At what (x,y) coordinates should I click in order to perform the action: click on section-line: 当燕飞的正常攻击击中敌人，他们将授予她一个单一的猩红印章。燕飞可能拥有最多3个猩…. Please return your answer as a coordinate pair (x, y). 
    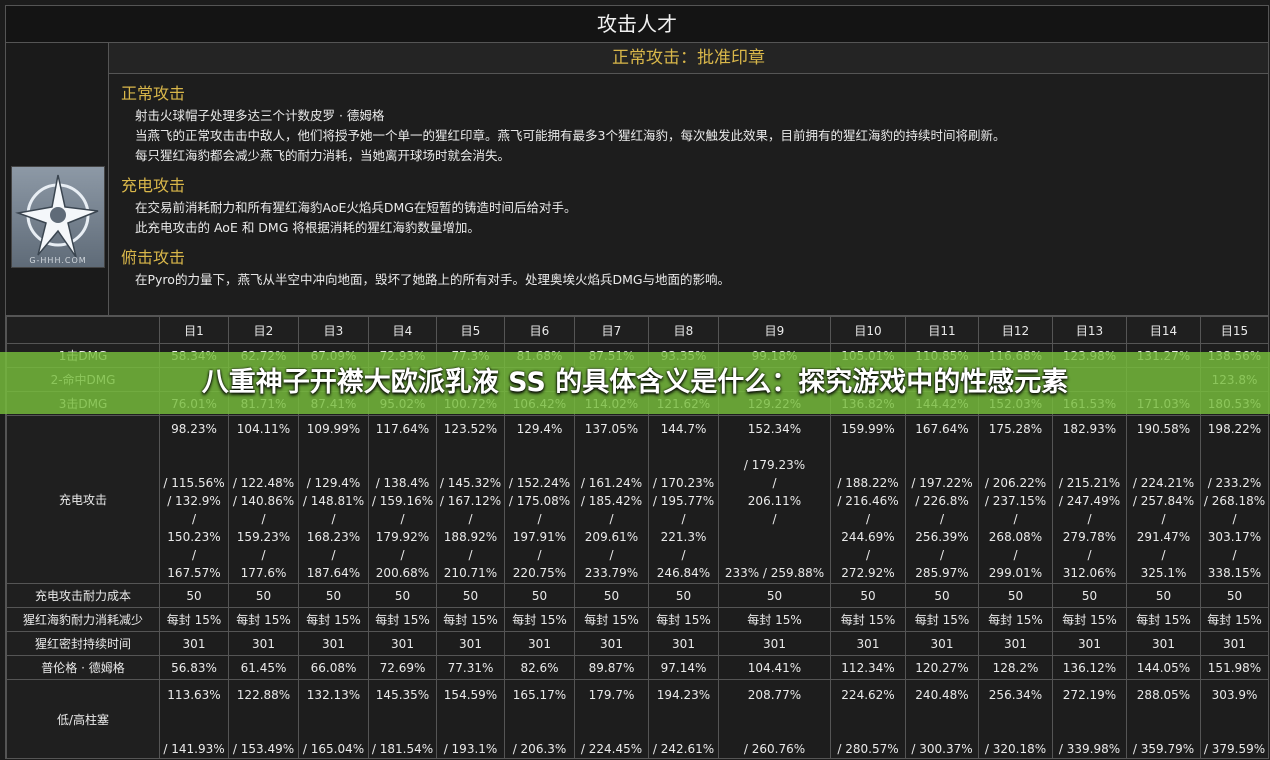
    Looking at the image, I should click on (570, 135).